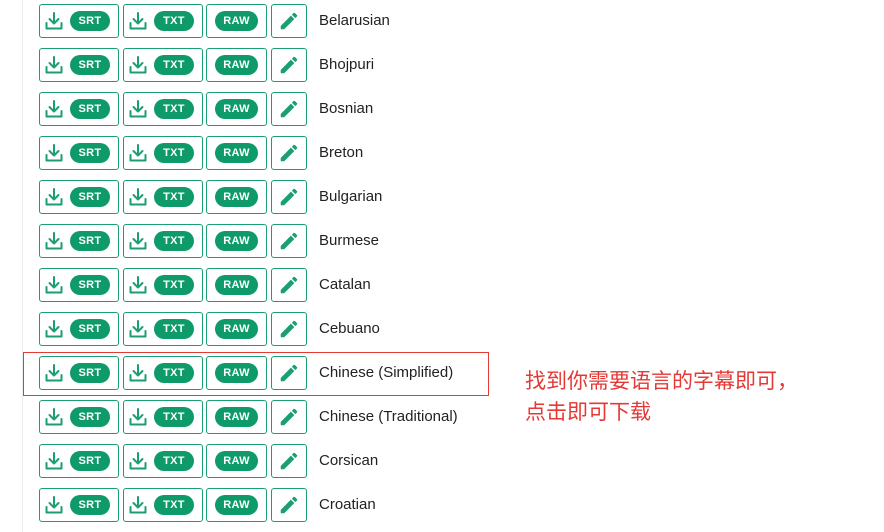 This screenshot has width=884, height=532. What do you see at coordinates (588, 412) in the screenshot?
I see `annotation-line-2: 点击即可下载` at bounding box center [588, 412].